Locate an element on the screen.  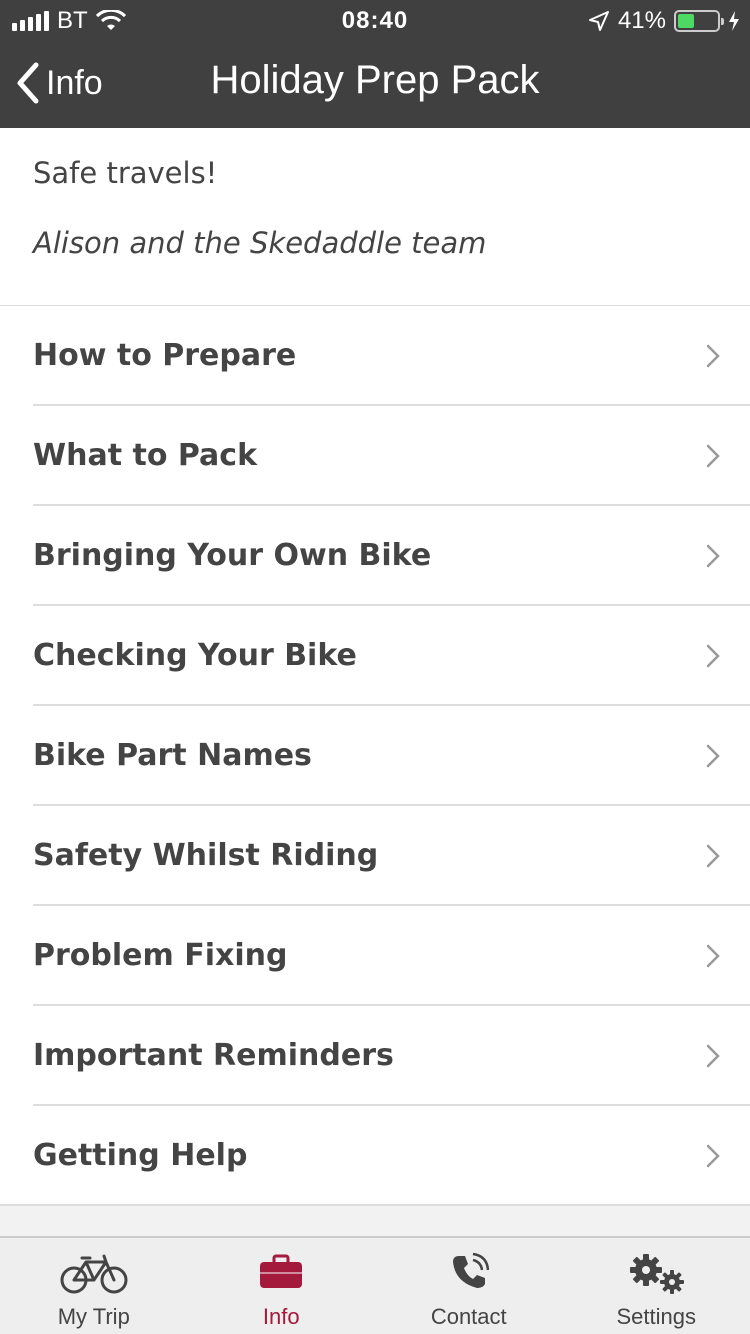
menu-item-label: Important Reminders is located at coordinates (213, 1055).